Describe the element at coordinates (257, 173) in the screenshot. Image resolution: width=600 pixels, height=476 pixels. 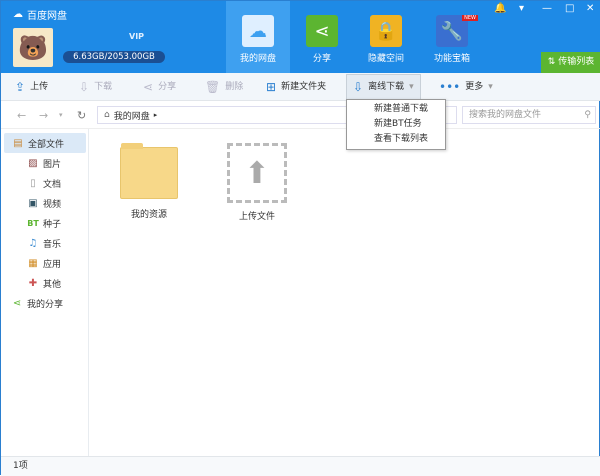
I see `upload-arrow-icon: ⬆` at that location.